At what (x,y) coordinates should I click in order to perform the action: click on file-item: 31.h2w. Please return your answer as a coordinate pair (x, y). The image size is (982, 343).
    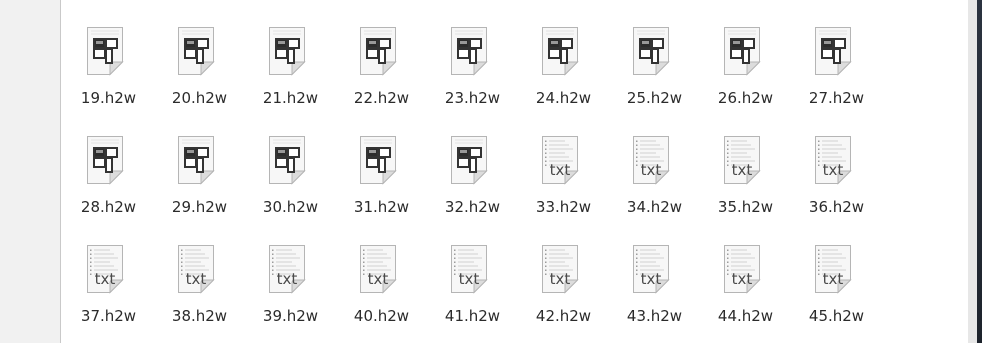
    Looking at the image, I should click on (389, 183).